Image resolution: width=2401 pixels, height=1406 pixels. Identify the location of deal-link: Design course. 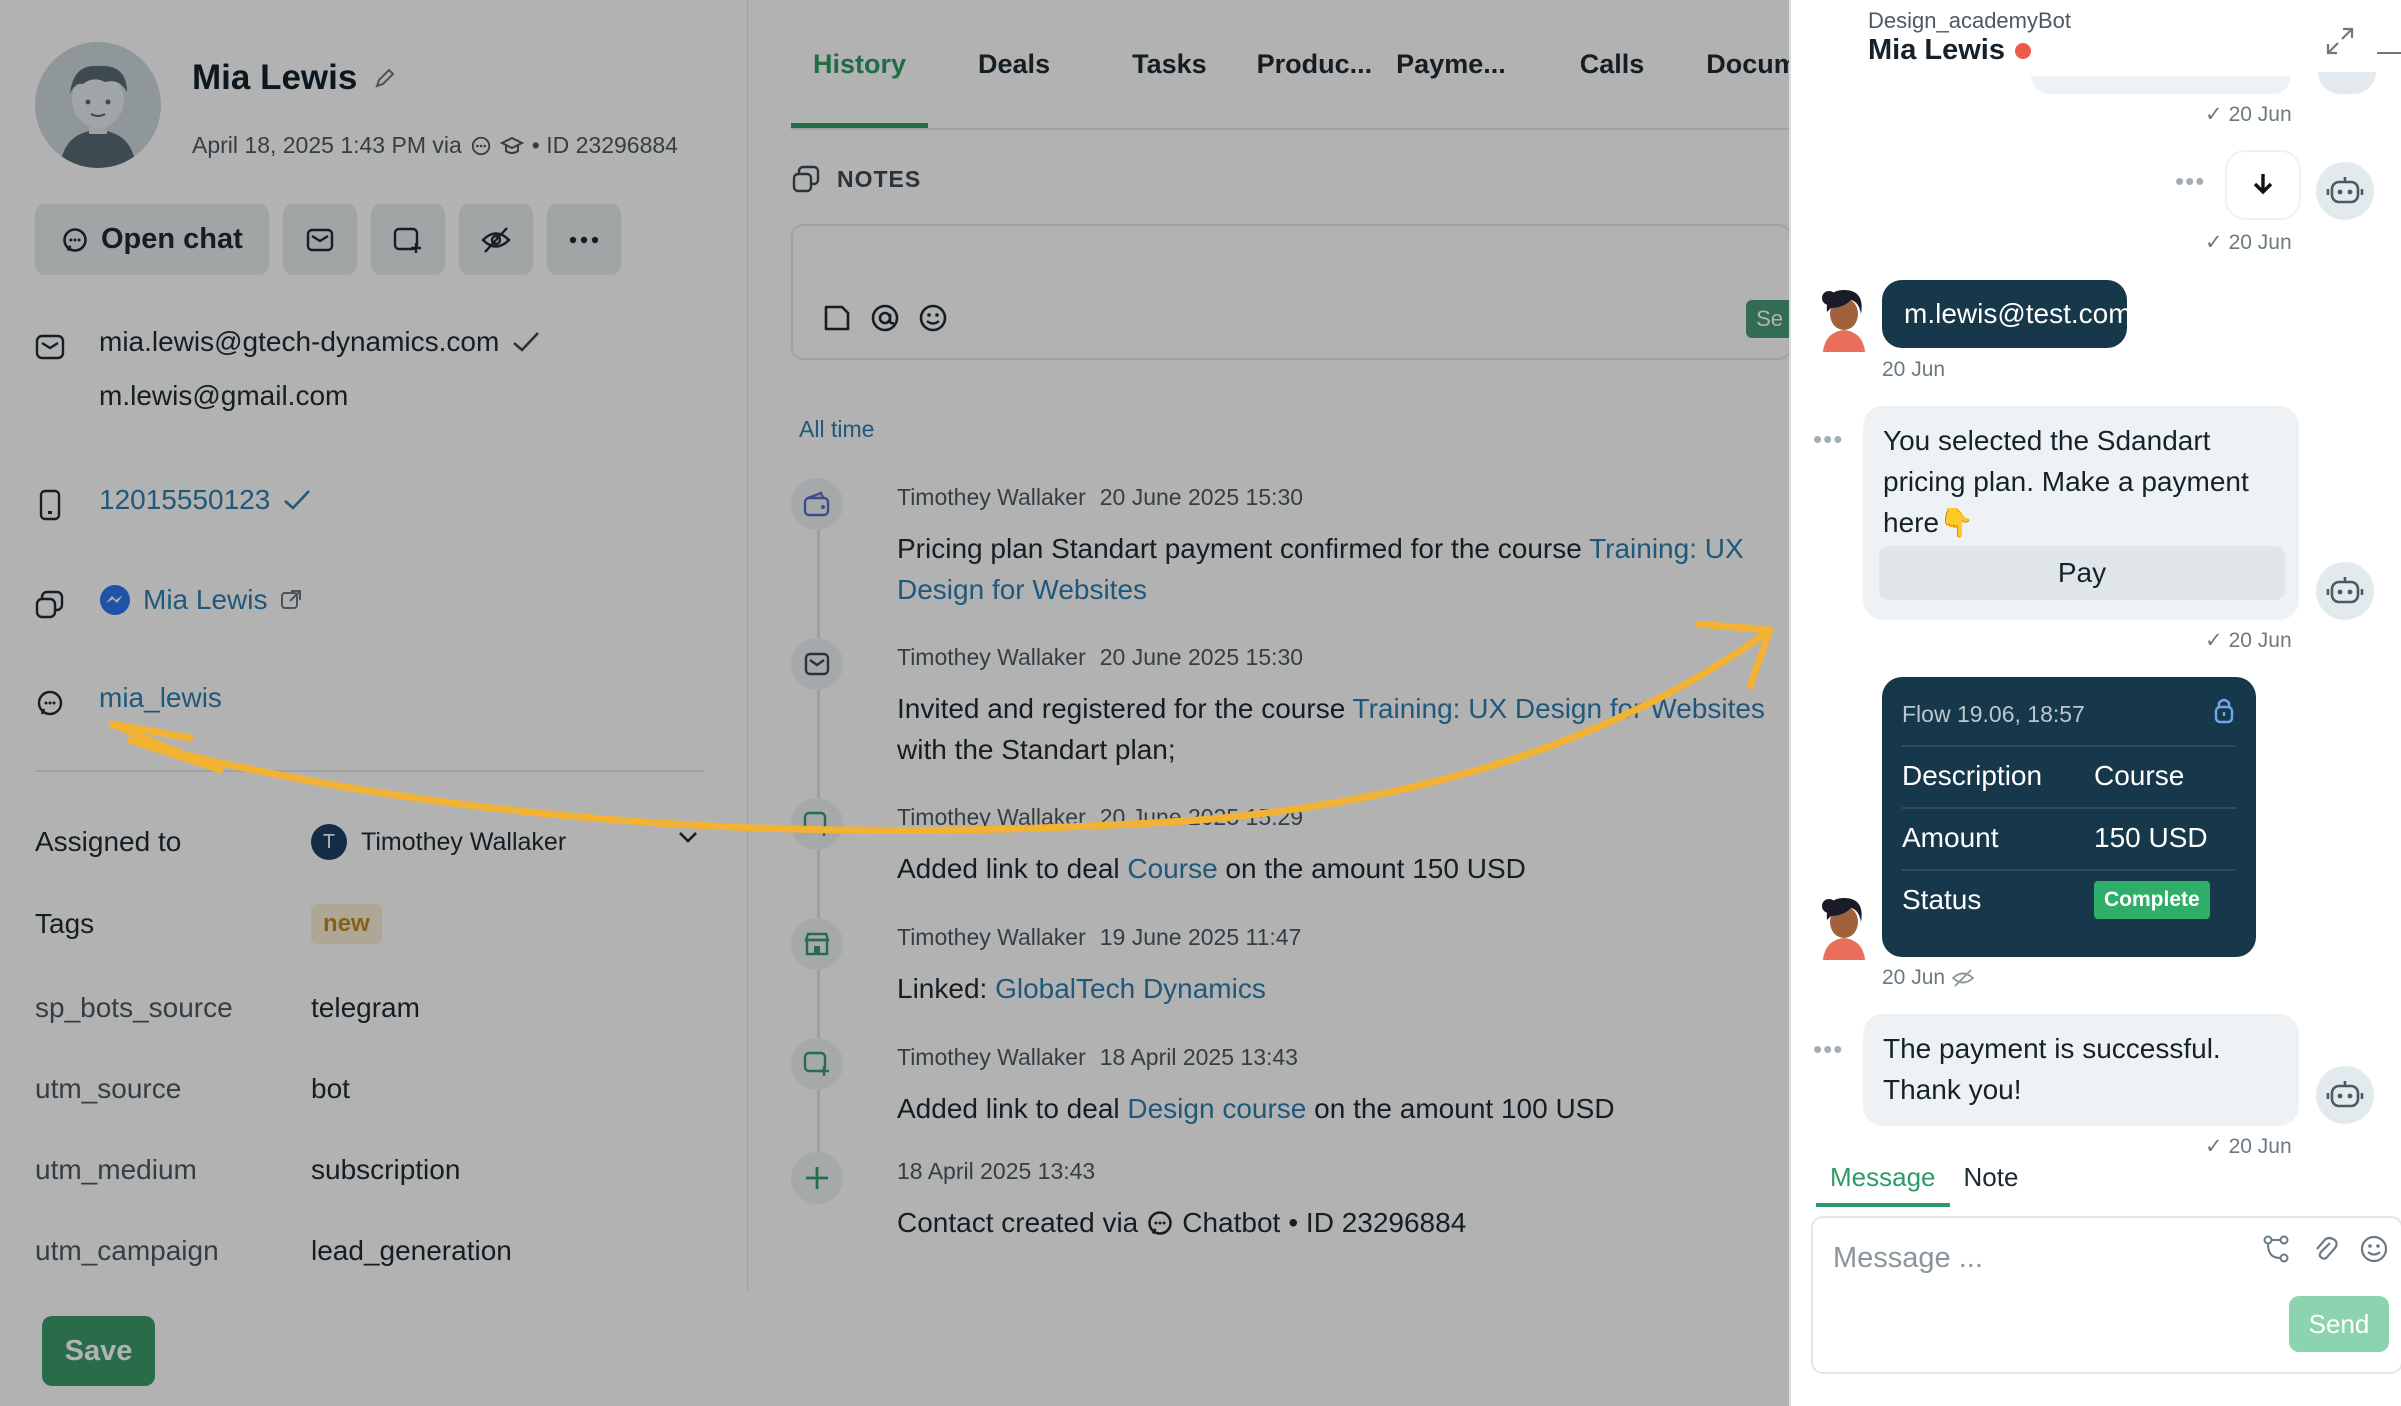
(1216, 1108).